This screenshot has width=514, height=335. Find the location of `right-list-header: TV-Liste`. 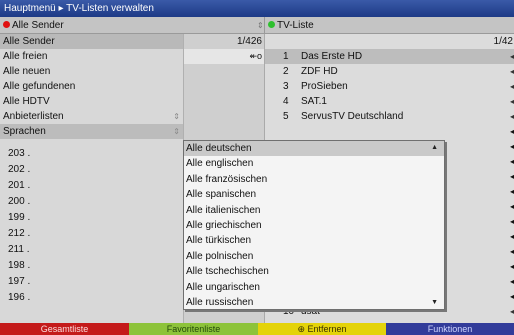

right-list-header: TV-Liste is located at coordinates (389, 25).